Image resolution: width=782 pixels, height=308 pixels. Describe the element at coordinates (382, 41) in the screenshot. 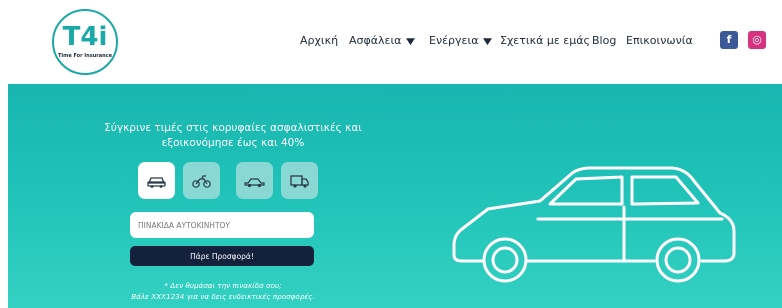

I see `nav-item-insurance: Ασφάλεια ▼` at that location.